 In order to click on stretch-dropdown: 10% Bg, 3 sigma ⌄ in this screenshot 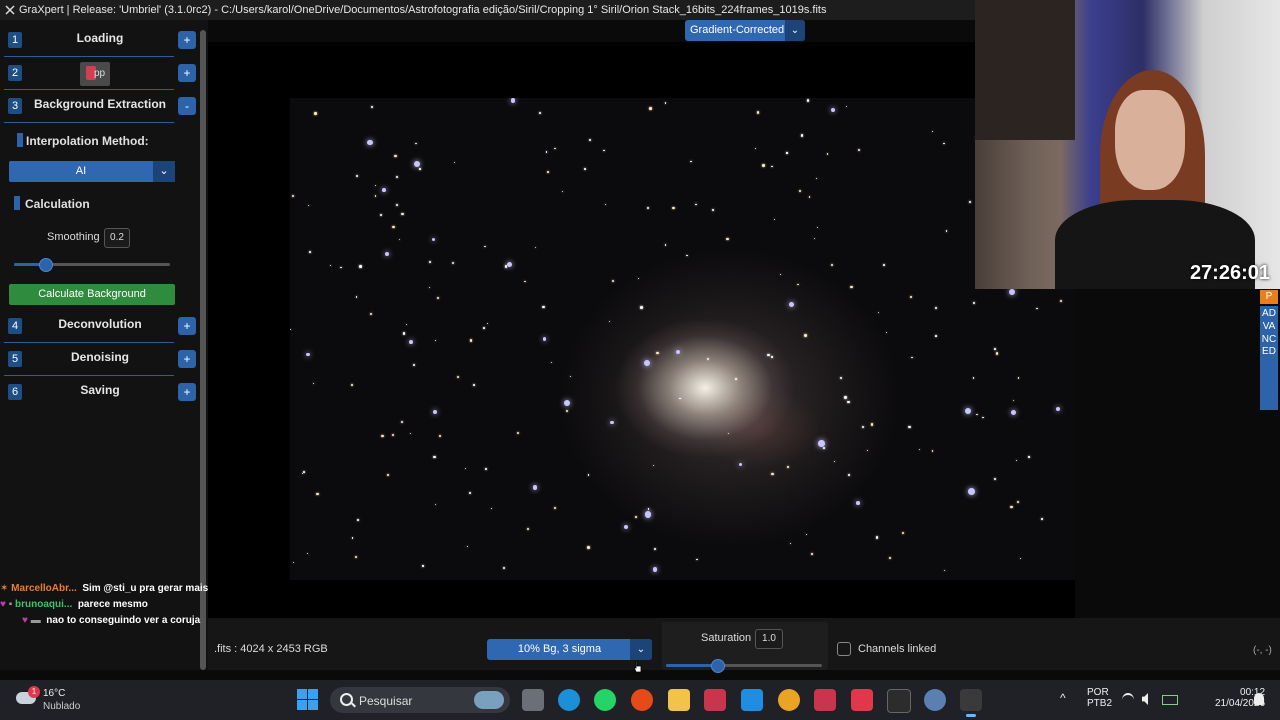, I will do `click(569, 649)`.